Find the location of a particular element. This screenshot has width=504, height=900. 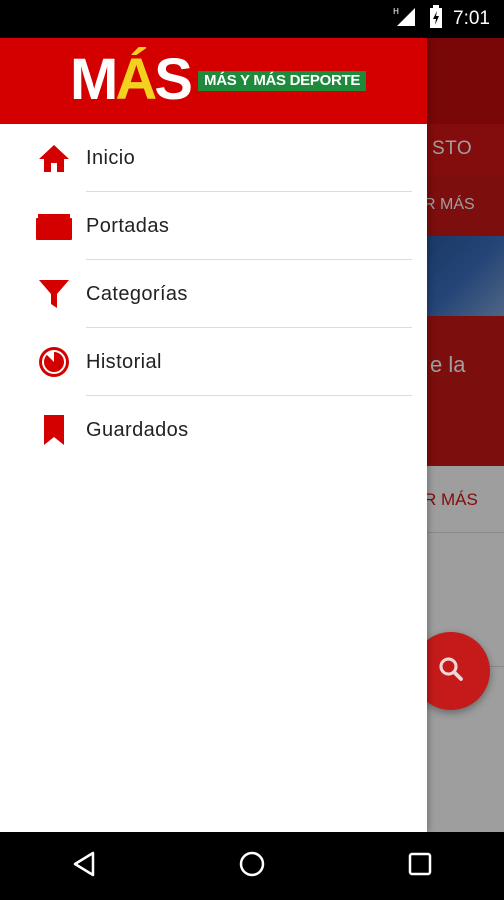

bookmark-icon is located at coordinates (54, 430).